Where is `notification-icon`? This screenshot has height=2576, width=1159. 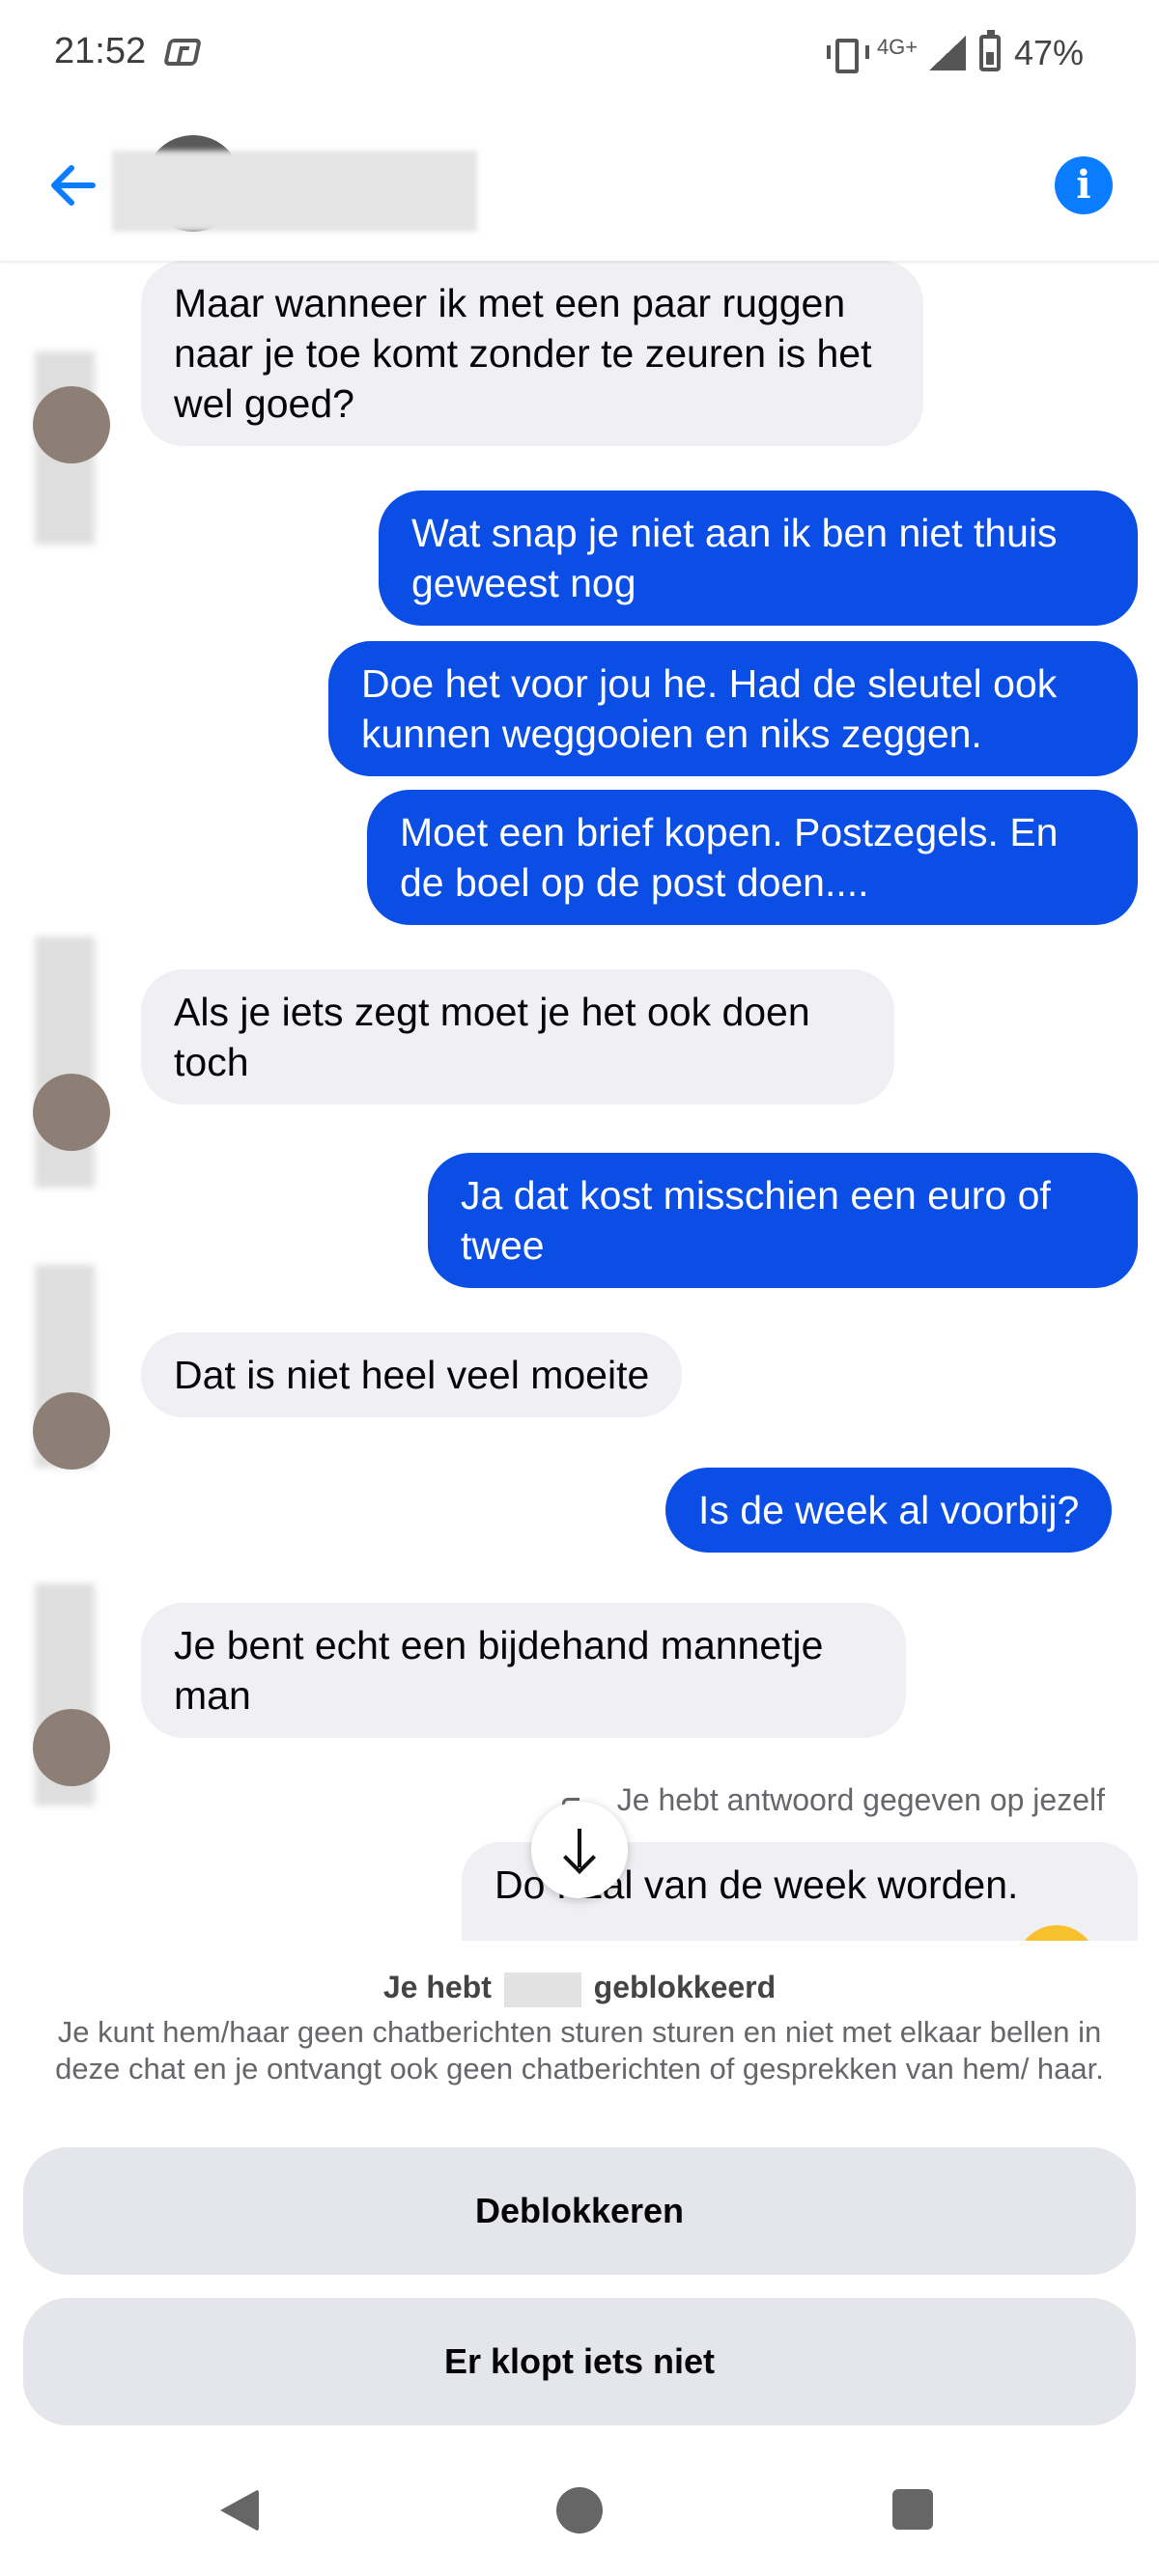 notification-icon is located at coordinates (183, 53).